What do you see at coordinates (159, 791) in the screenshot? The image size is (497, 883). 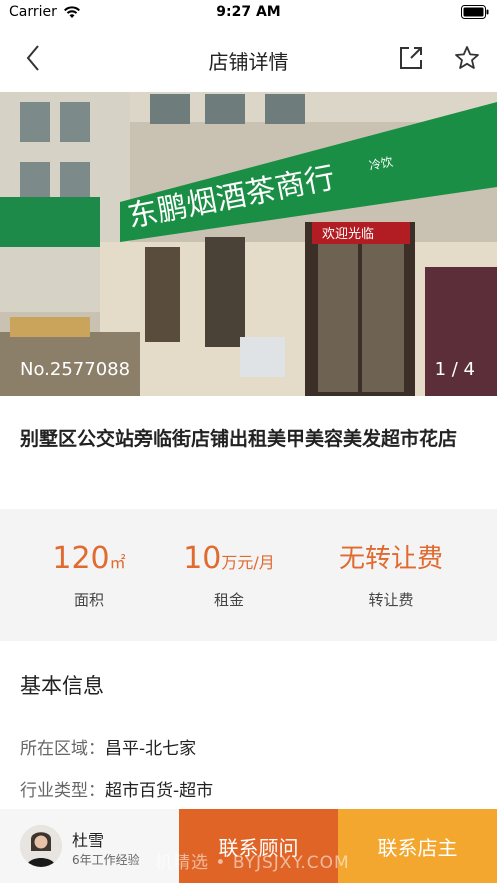 I see `industry-value: 超市百货-超市` at bounding box center [159, 791].